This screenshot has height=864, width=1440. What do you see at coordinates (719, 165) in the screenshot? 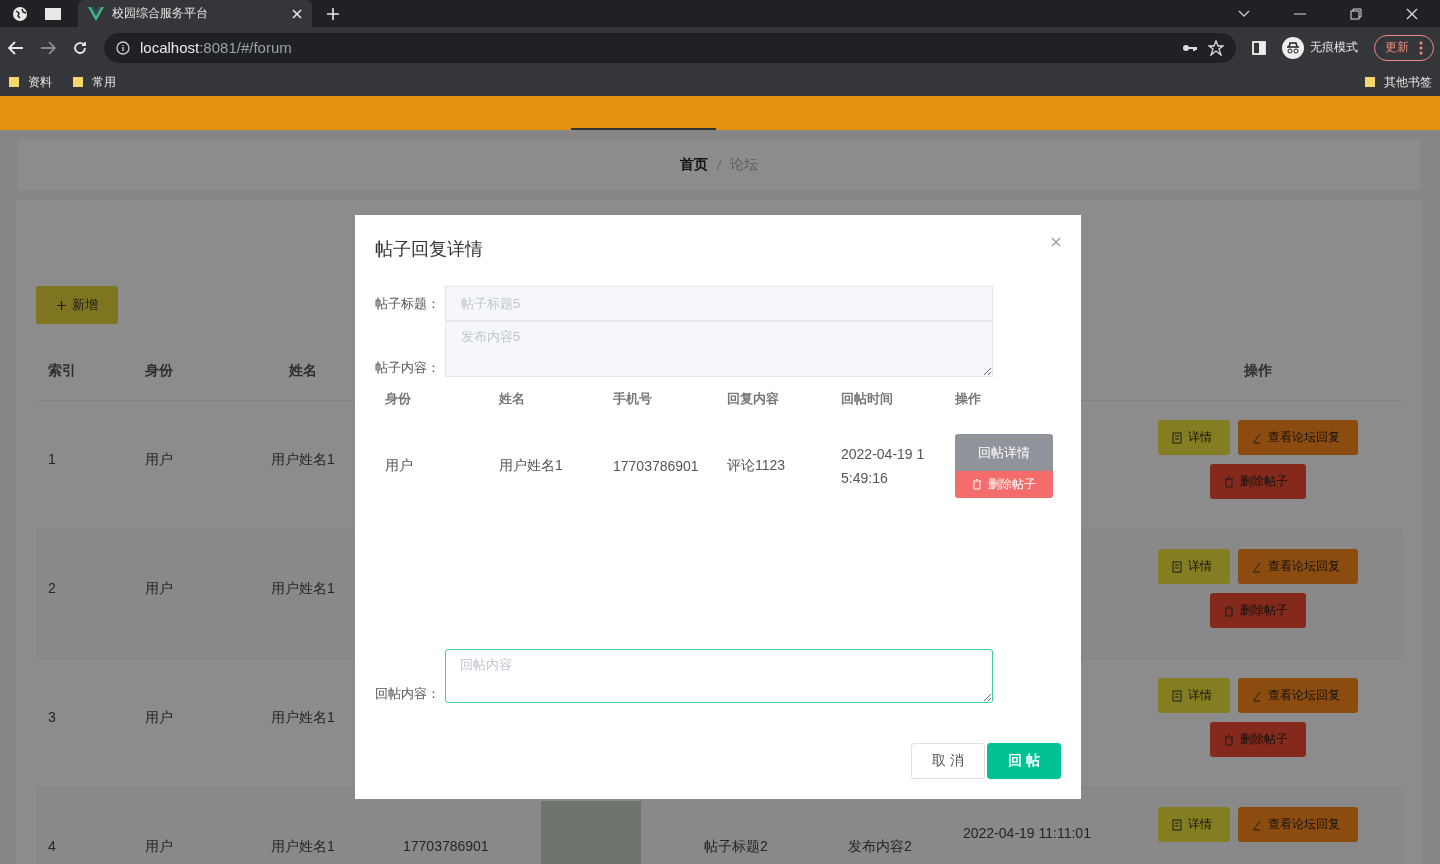
I see `breadcrumb-separator-icon` at bounding box center [719, 165].